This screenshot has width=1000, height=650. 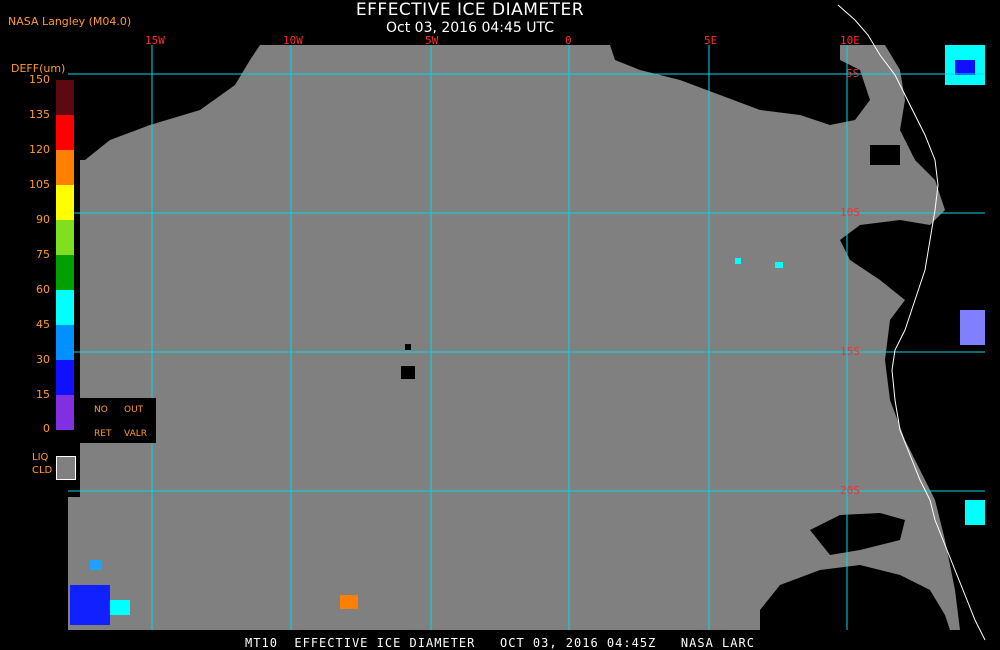 What do you see at coordinates (408, 347) in the screenshot?
I see `no-data-patch-small` at bounding box center [408, 347].